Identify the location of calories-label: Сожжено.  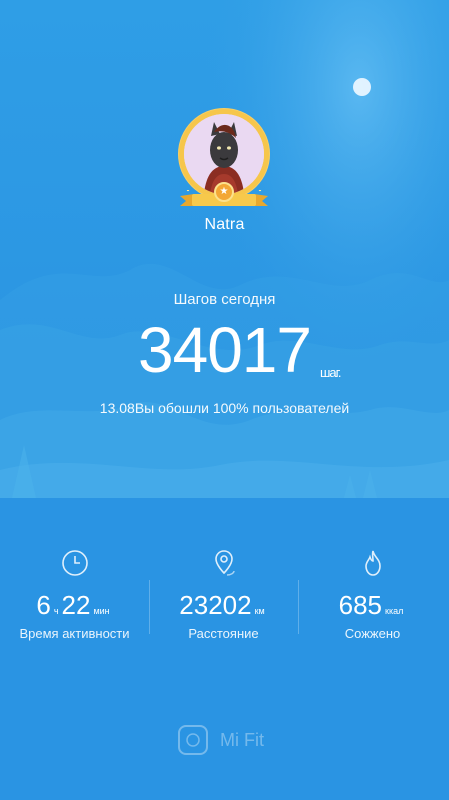
(372, 633).